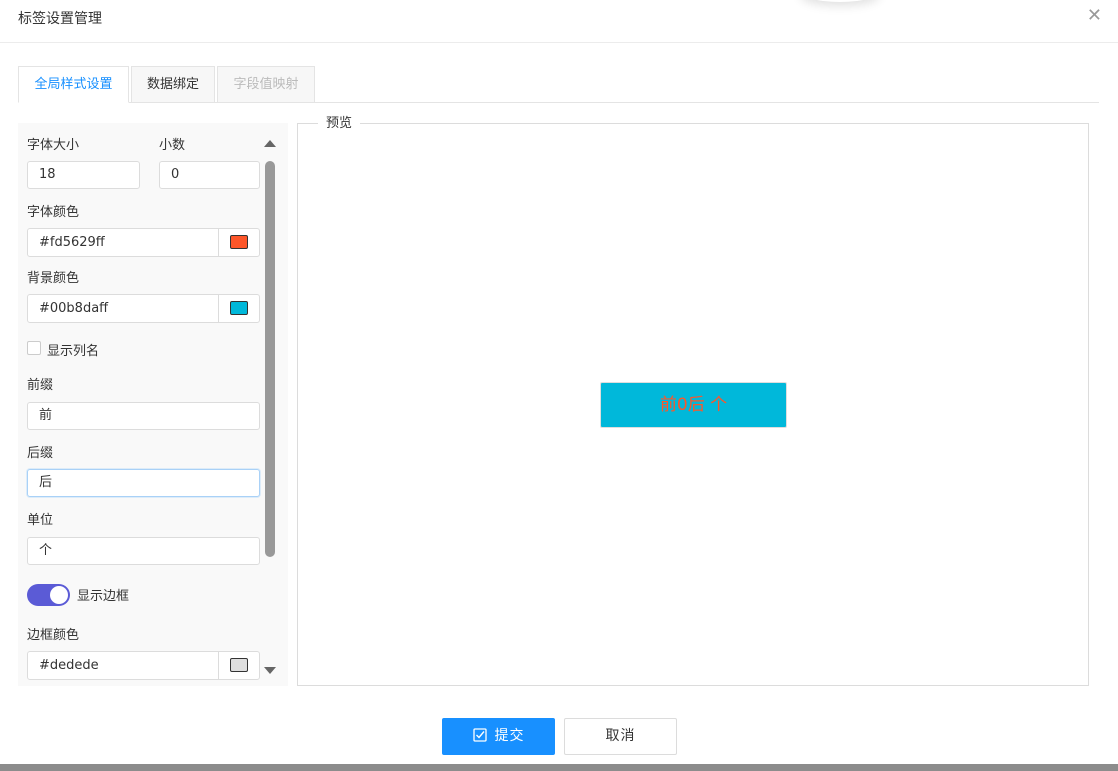 This screenshot has height=771, width=1118. Describe the element at coordinates (73, 84) in the screenshot. I see `tab-global-style: 全局样式设置` at that location.